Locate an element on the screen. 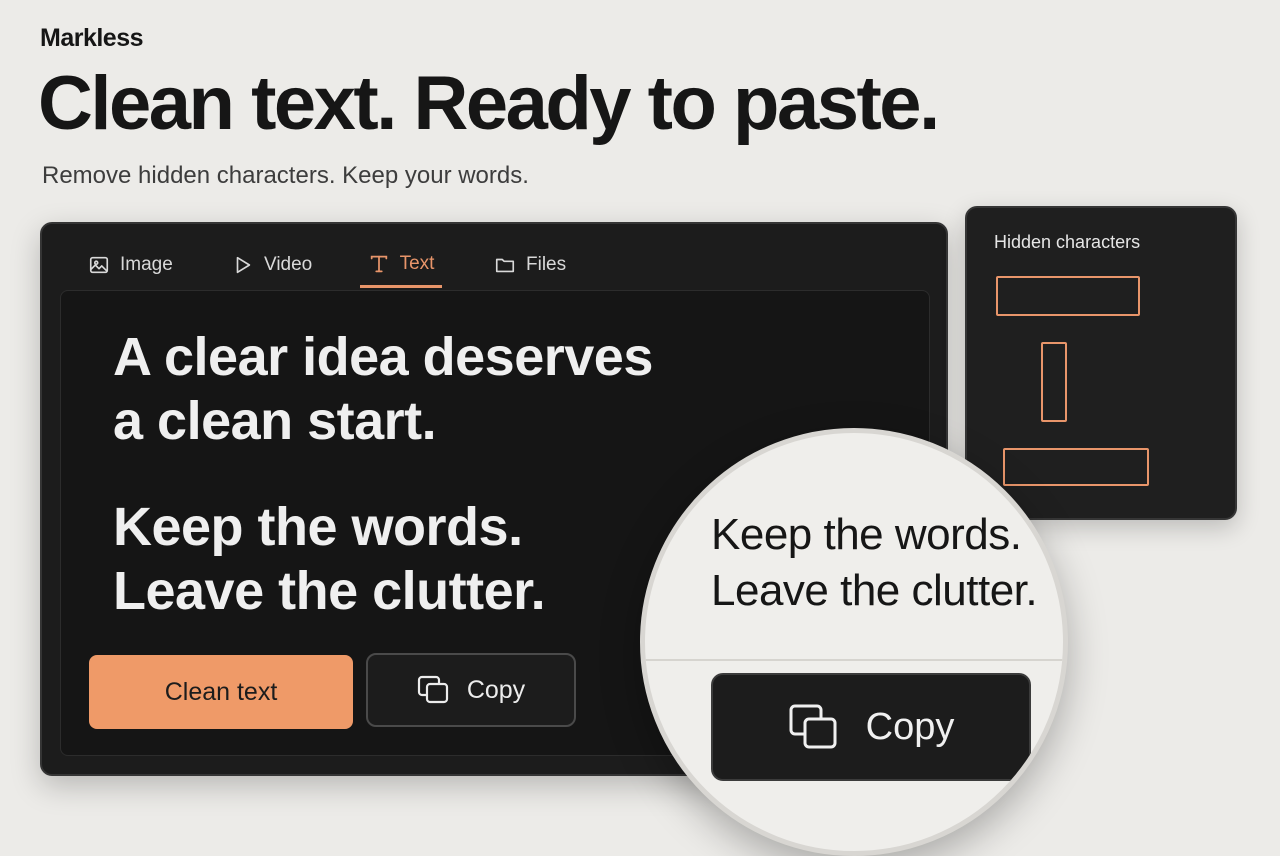 This screenshot has width=1280, height=856. play-icon is located at coordinates (243, 265).